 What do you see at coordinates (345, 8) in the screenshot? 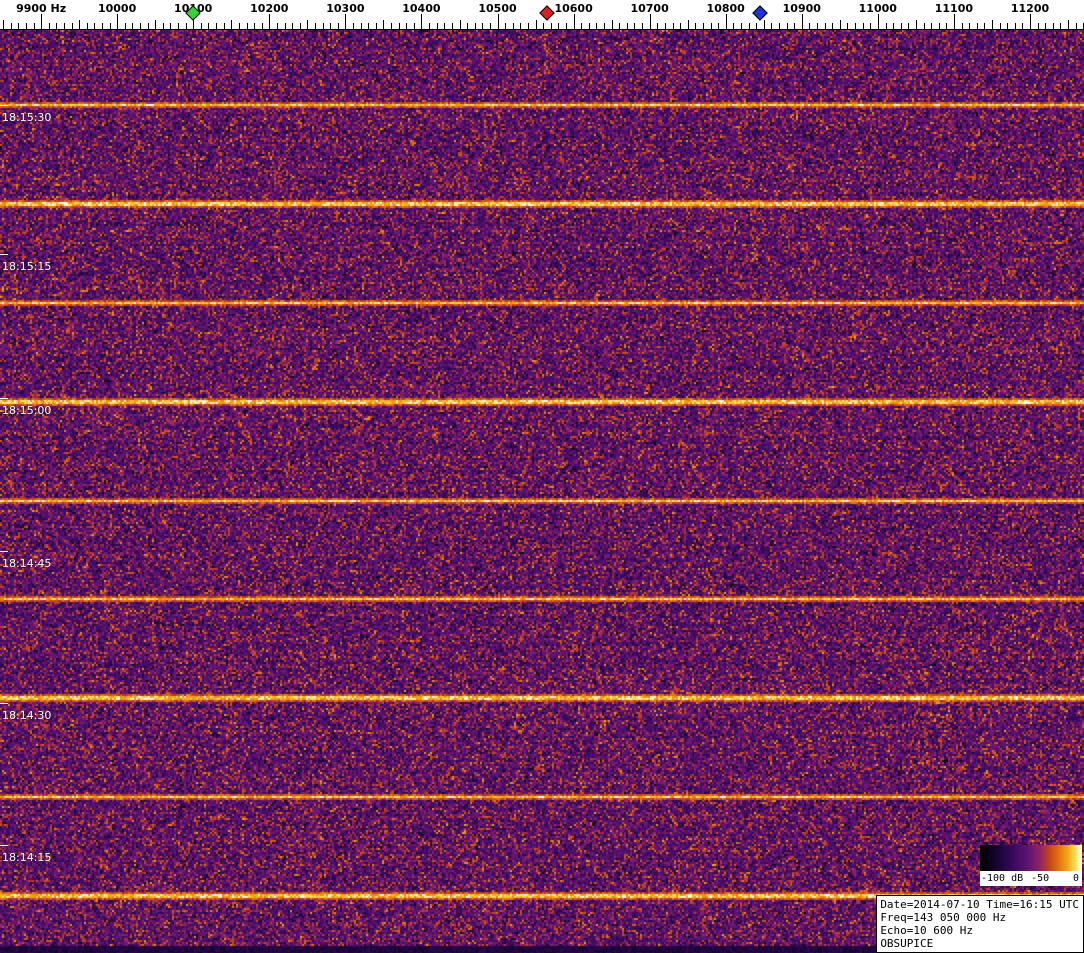
I see `freq-label: 10300` at bounding box center [345, 8].